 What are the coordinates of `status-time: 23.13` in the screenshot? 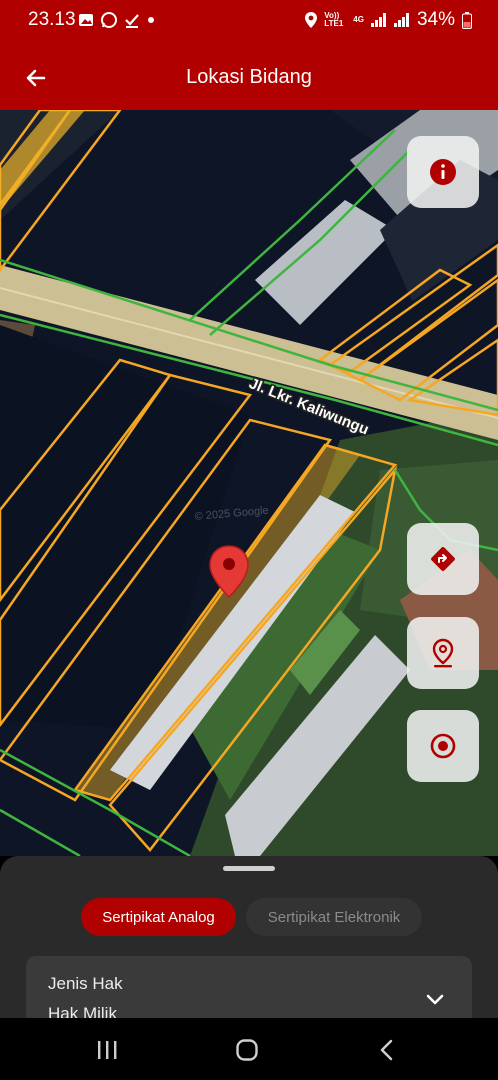 It's located at (52, 19).